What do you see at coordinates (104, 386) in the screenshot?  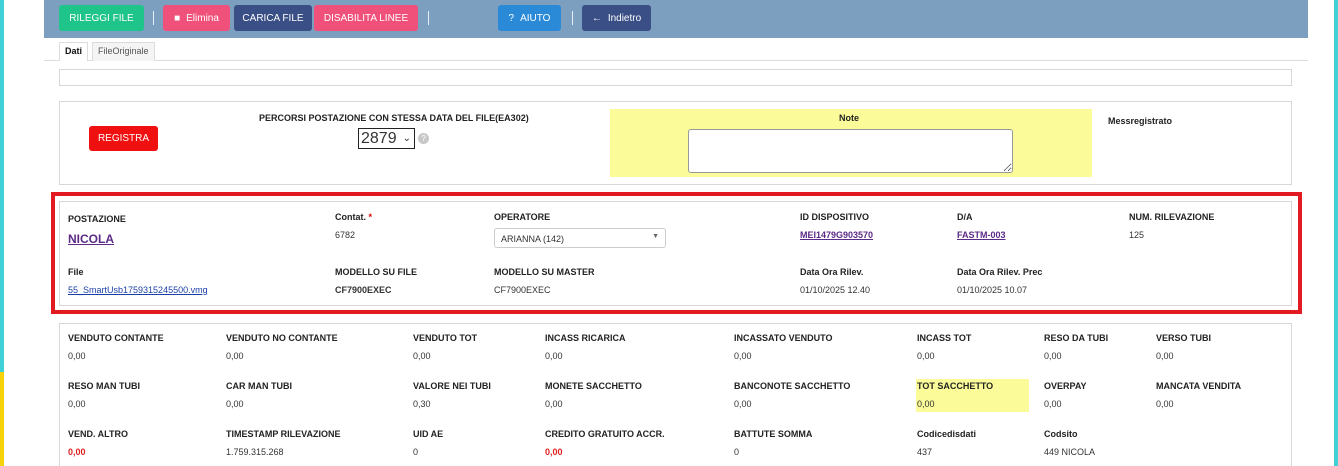 I see `stat-label: RESO MAN TUBI` at bounding box center [104, 386].